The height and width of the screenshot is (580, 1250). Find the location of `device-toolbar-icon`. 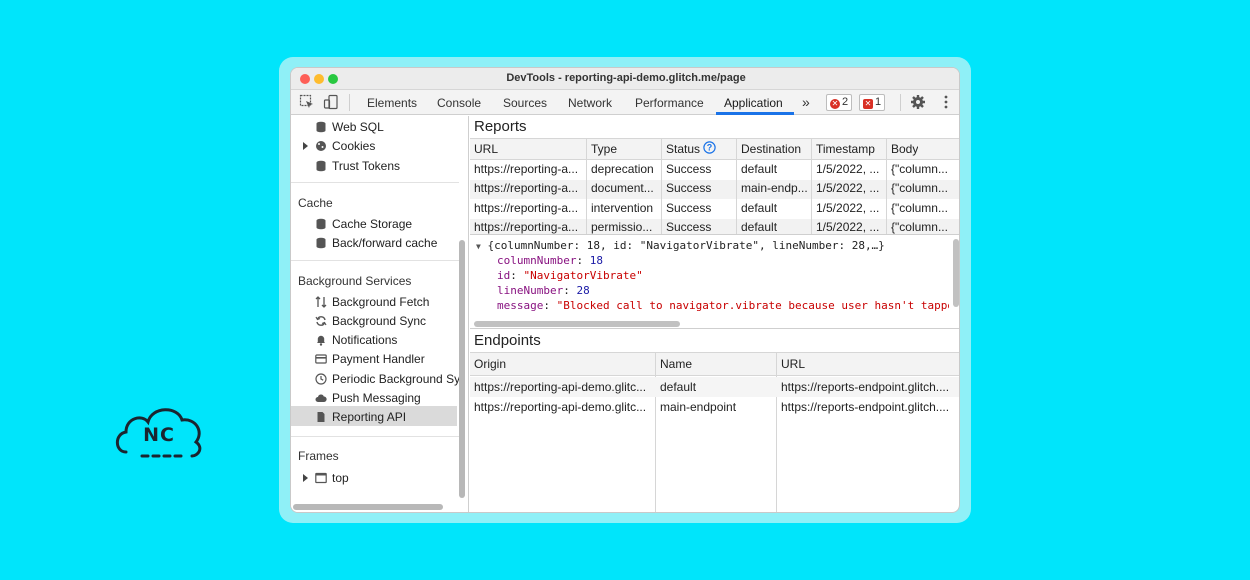

device-toolbar-icon is located at coordinates (331, 102).